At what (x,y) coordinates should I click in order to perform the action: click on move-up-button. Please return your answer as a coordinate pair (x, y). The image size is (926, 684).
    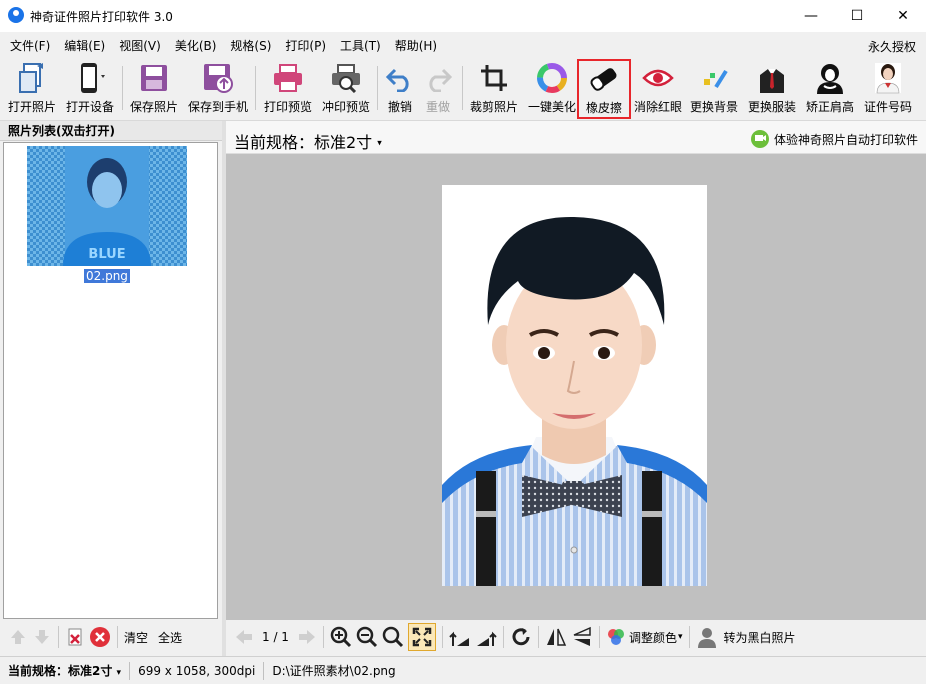
    Looking at the image, I should click on (18, 637).